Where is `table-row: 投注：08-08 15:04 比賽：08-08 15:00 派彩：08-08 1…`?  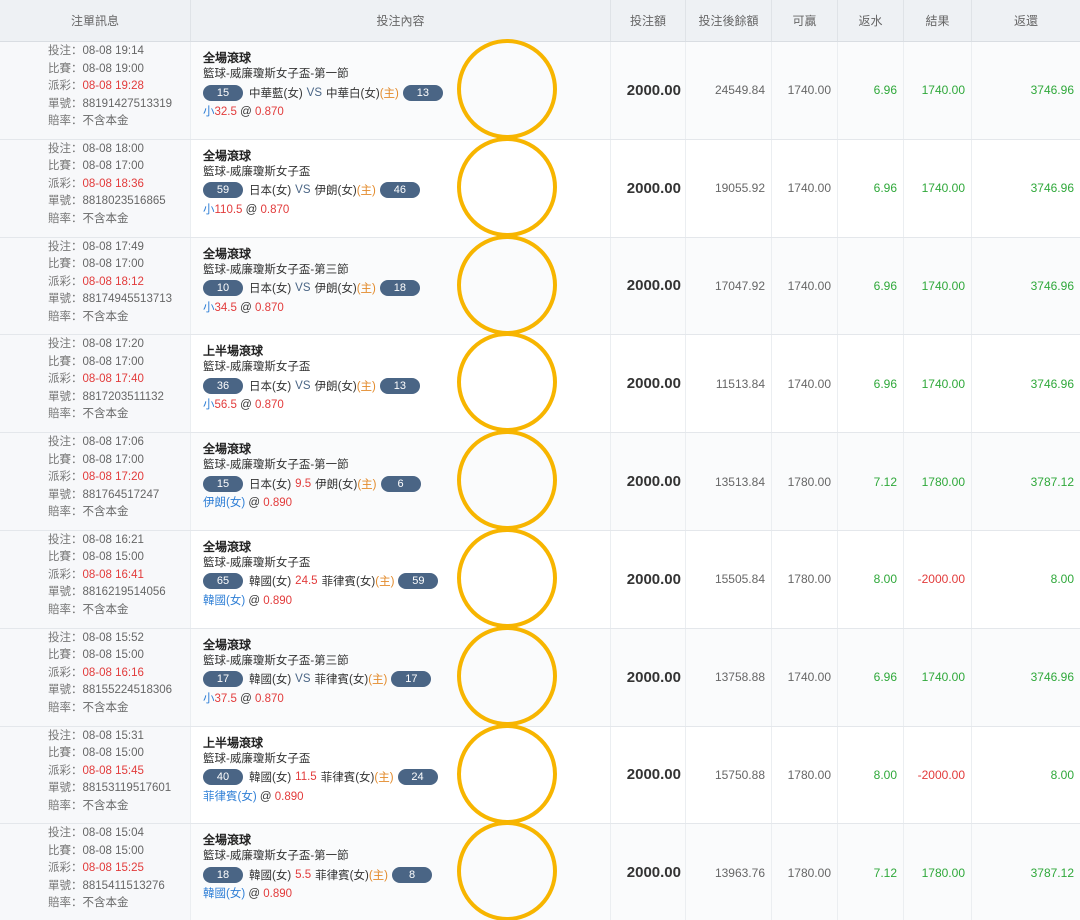 table-row: 投注：08-08 15:04 比賽：08-08 15:00 派彩：08-08 1… is located at coordinates (540, 870).